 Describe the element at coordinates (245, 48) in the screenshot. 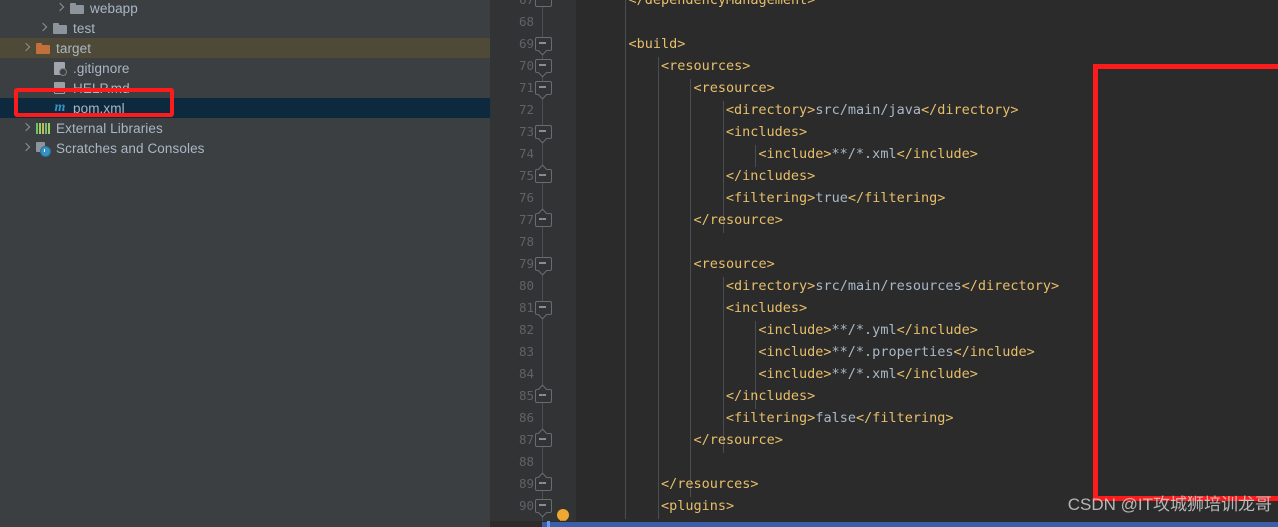

I see `tree-item-target: target` at that location.